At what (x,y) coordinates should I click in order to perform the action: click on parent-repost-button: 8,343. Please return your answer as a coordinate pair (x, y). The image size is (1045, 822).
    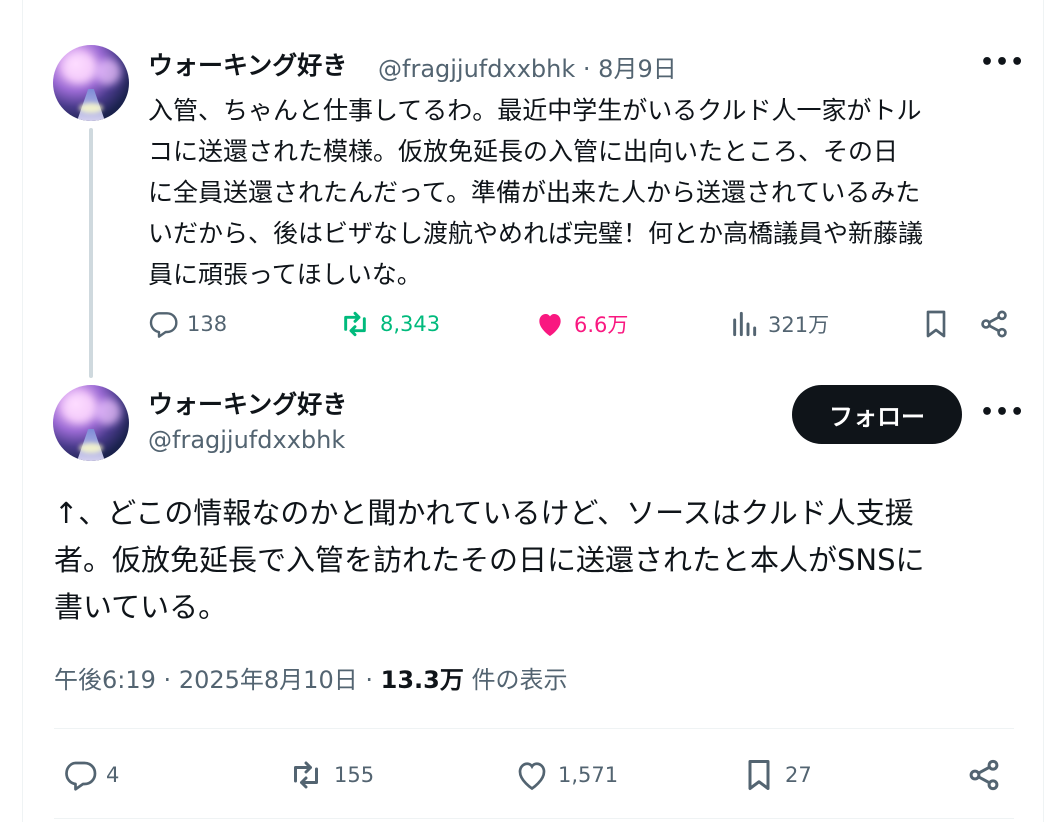
    Looking at the image, I should click on (389, 324).